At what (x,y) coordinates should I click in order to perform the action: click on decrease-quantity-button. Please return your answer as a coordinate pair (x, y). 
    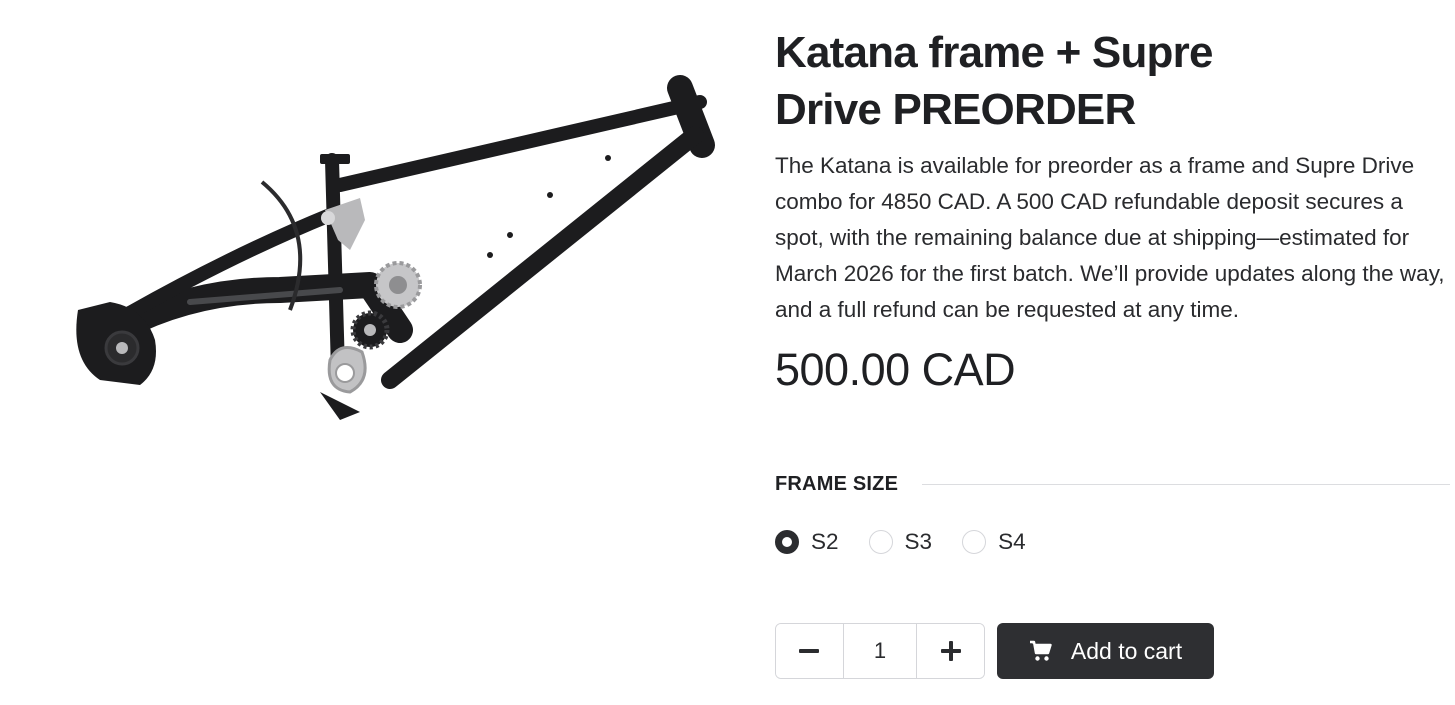
    Looking at the image, I should click on (809, 651).